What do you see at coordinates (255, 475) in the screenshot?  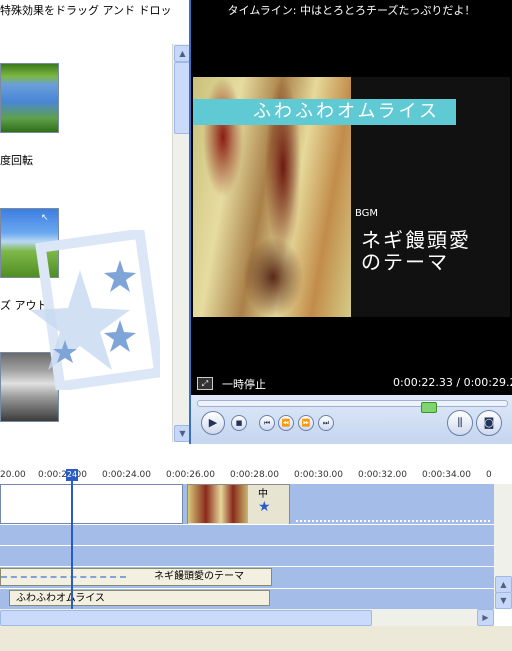 I see `ruler-tick-label: 0:00:28.00` at bounding box center [255, 475].